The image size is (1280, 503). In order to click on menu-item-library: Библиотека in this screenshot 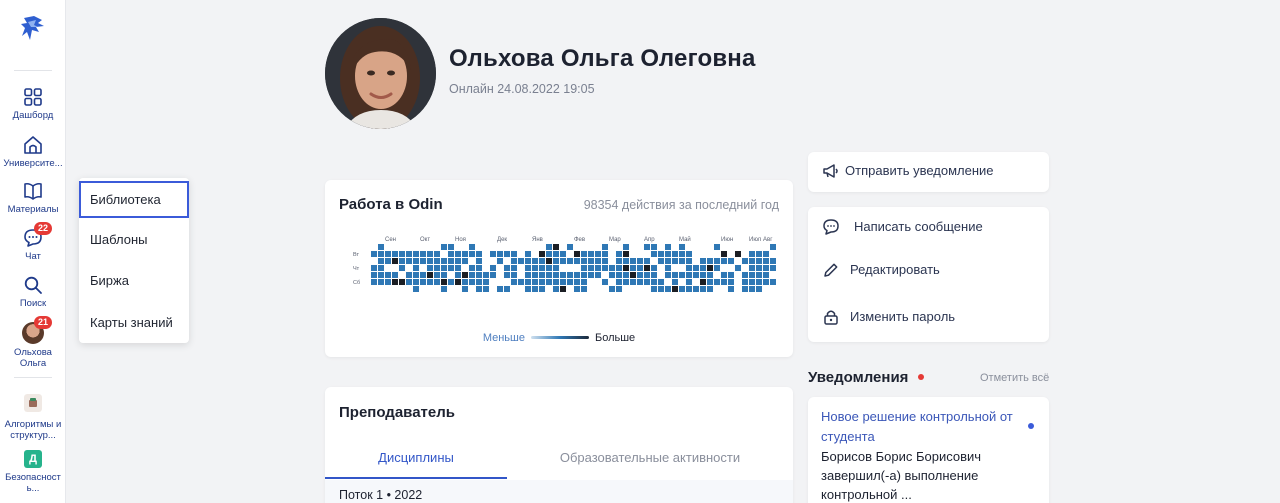, I will do `click(134, 199)`.